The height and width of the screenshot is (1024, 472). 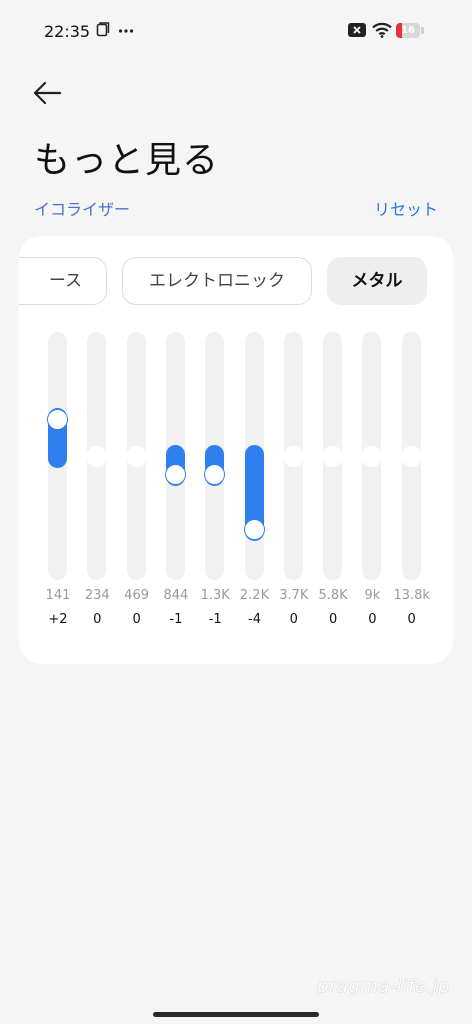 I want to click on copy-icon, so click(x=103, y=32).